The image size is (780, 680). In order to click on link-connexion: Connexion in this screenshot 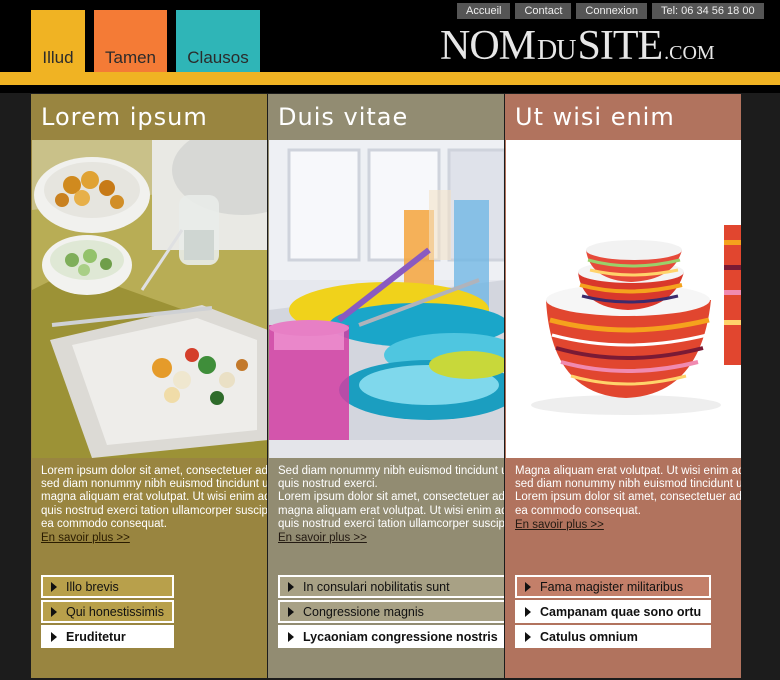, I will do `click(611, 11)`.